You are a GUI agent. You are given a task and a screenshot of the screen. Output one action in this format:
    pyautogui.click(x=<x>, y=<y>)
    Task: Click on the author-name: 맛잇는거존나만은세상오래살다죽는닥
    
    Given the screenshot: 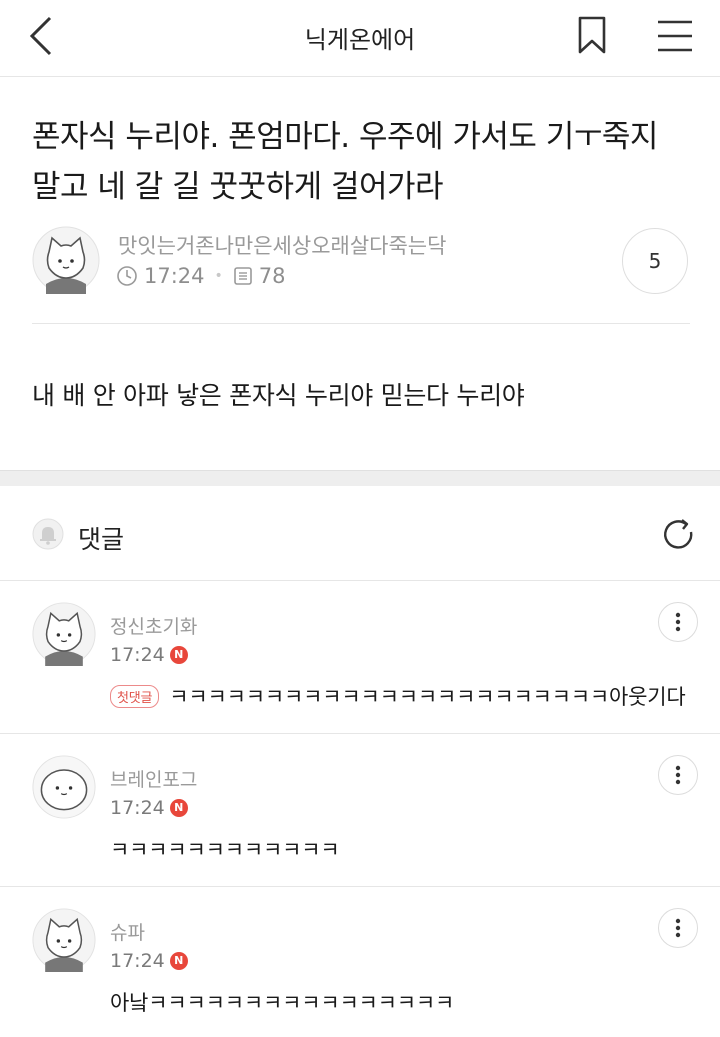 What is the action you would take?
    pyautogui.click(x=282, y=245)
    